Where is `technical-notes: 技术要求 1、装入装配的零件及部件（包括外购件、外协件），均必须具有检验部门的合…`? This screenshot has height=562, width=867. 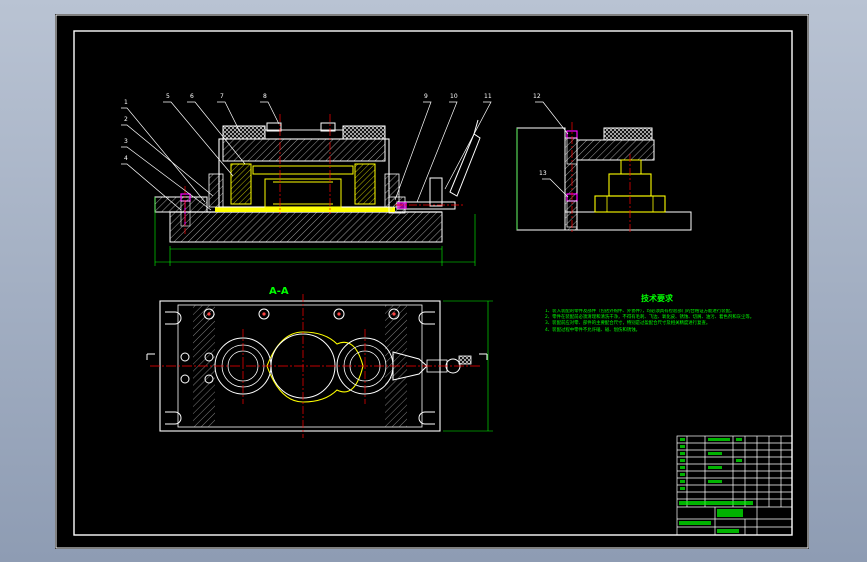
technical-notes: 技术要求 1、装入装配的零件及部件（包括外购件、外协件），均必须具有检验部门的合… is located at coordinates (649, 313).